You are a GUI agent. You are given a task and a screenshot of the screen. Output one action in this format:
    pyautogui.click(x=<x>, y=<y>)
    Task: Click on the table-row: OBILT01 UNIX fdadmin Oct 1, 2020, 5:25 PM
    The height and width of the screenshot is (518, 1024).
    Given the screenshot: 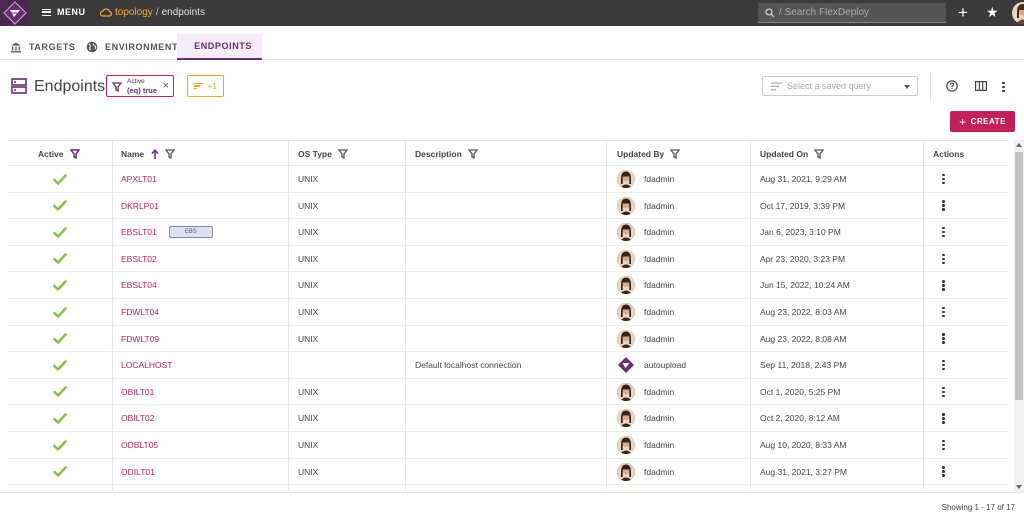 What is the action you would take?
    pyautogui.click(x=508, y=392)
    